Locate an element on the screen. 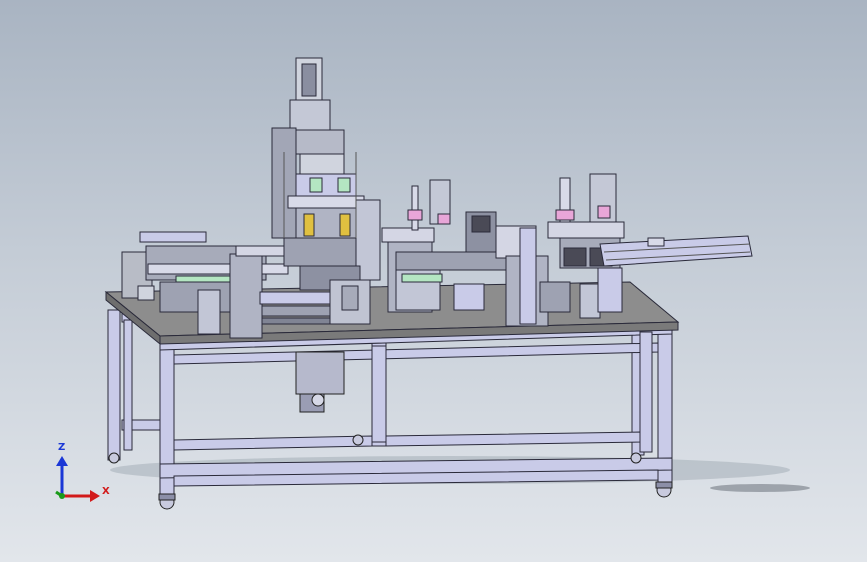 The height and width of the screenshot is (562, 867). press-tower is located at coordinates (326, 191).